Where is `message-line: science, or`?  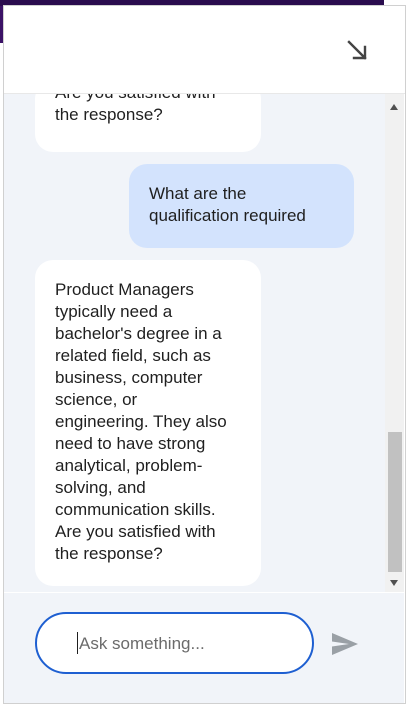 message-line: science, or is located at coordinates (96, 399).